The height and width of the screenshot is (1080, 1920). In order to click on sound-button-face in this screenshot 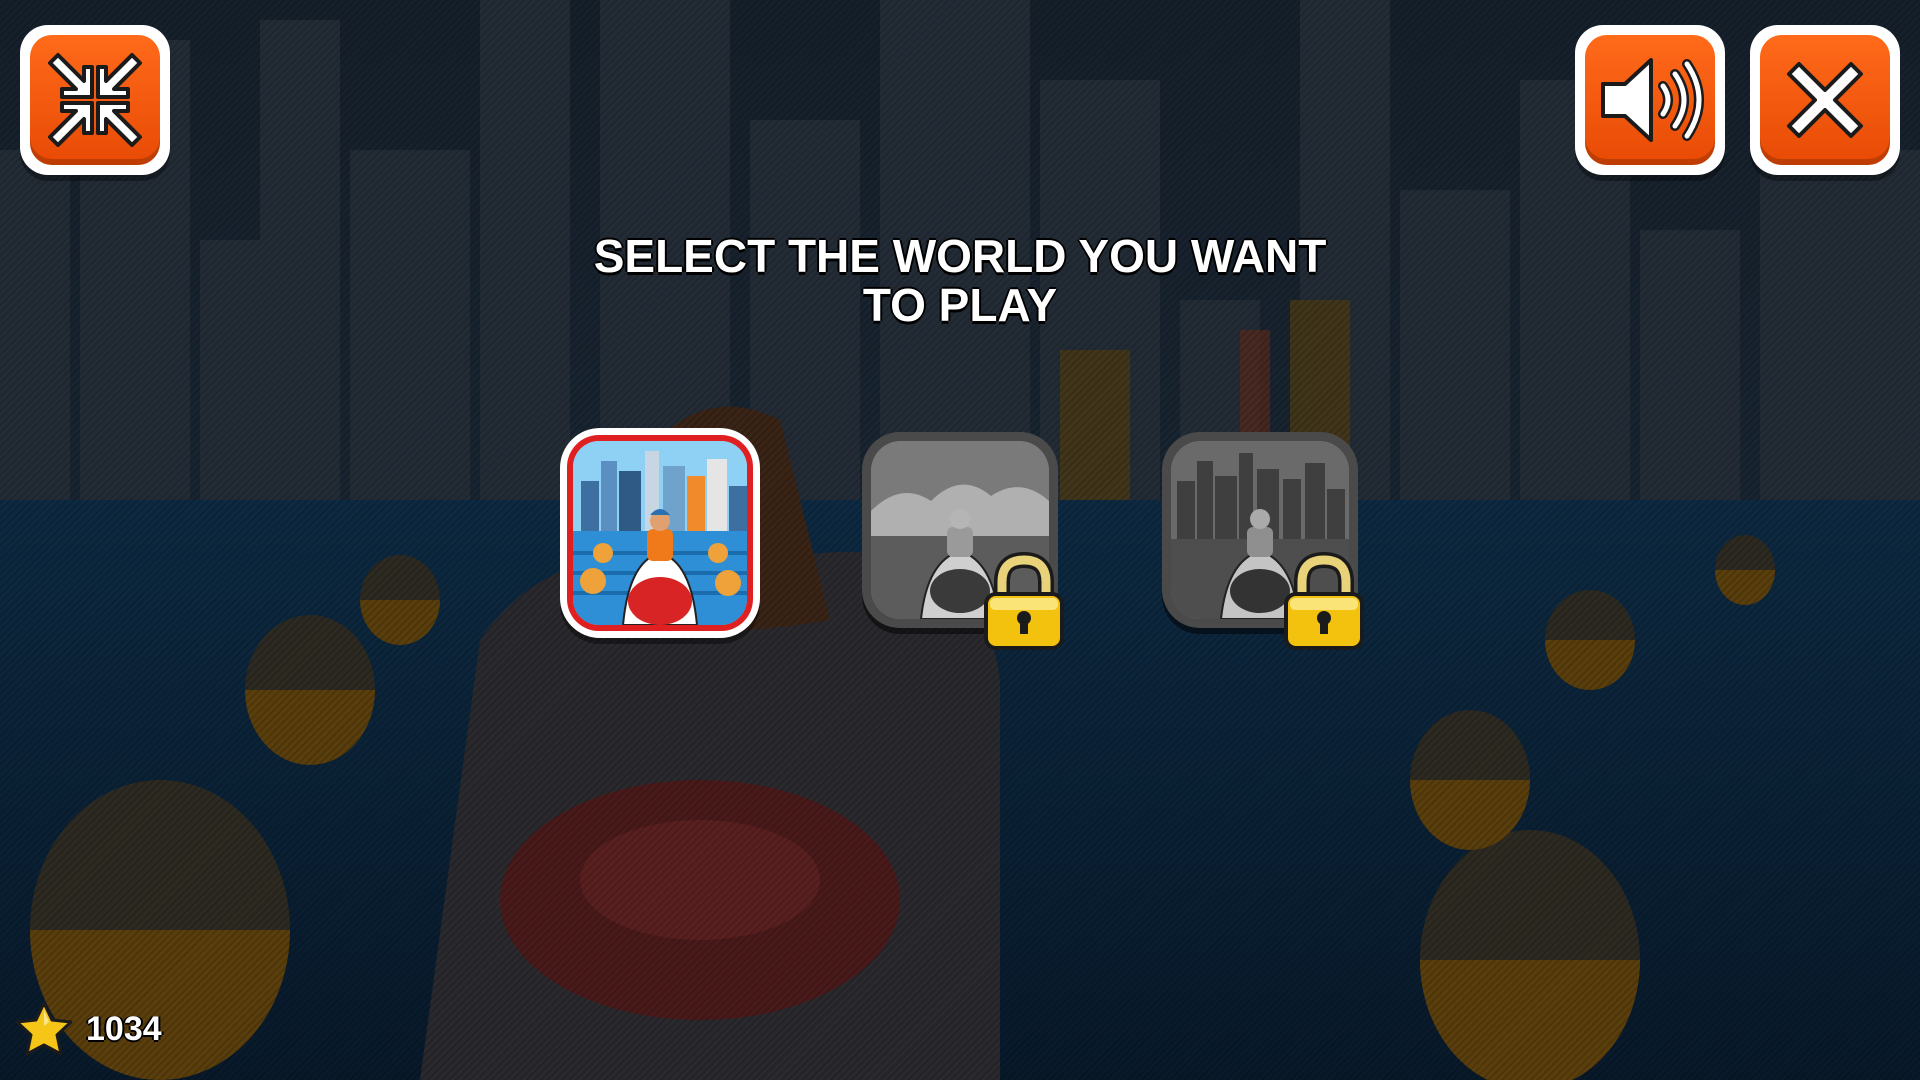, I will do `click(1650, 100)`.